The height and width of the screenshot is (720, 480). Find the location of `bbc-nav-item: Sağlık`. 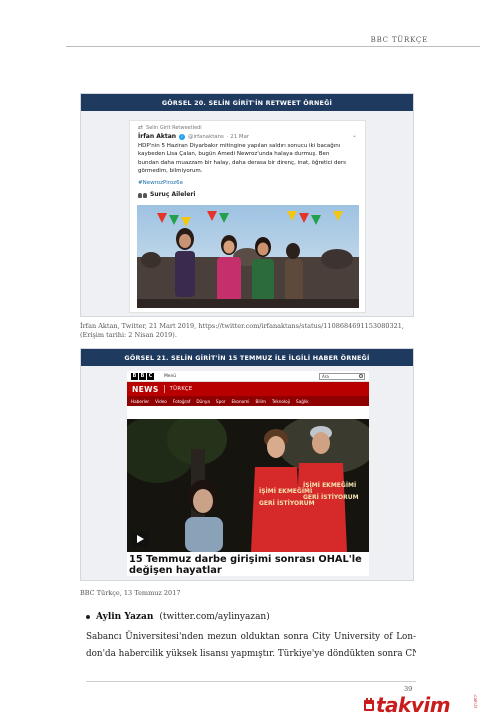

bbc-nav-item: Sağlık is located at coordinates (302, 401).